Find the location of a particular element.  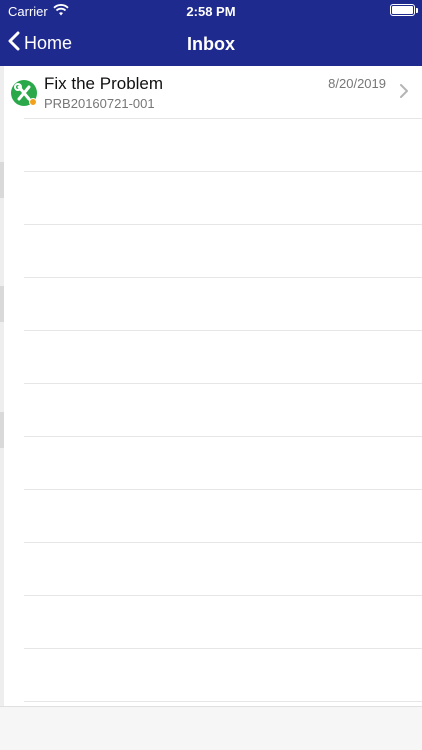

row-divider is located at coordinates (223, 701).